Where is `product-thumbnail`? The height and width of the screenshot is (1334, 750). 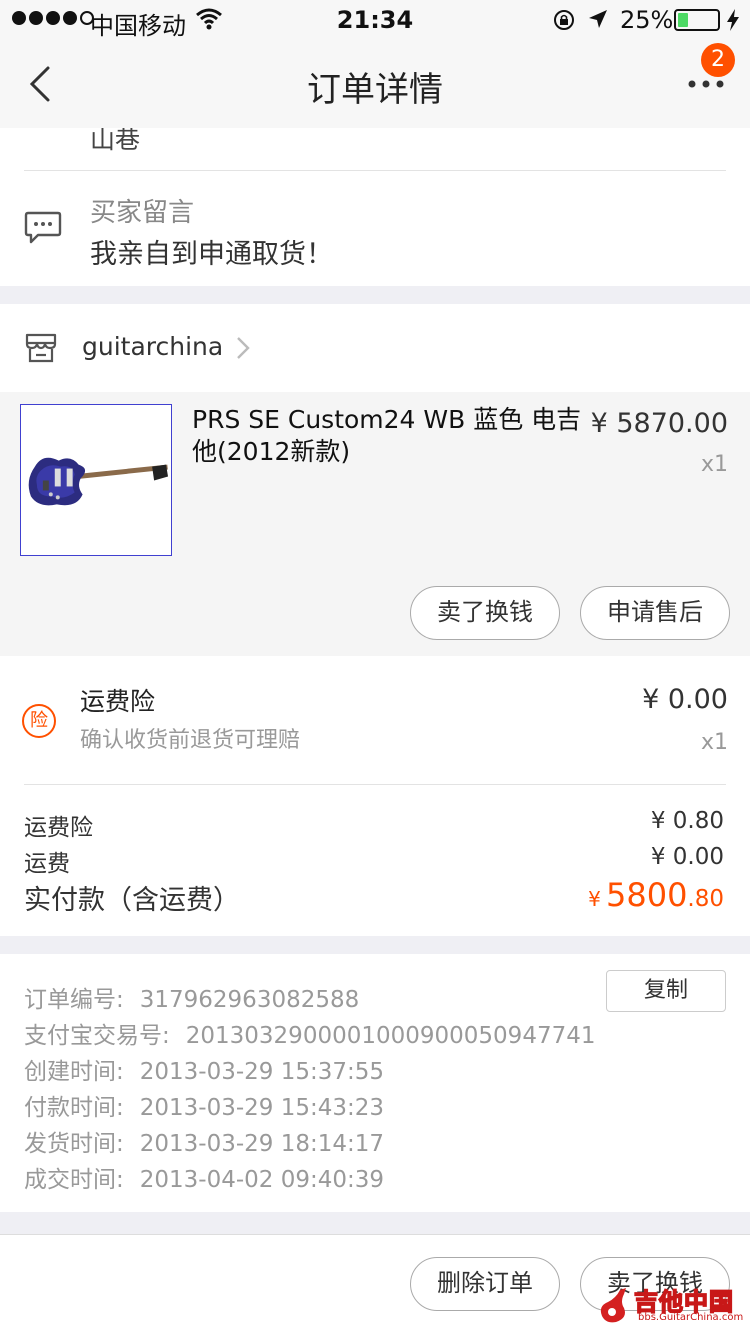
product-thumbnail is located at coordinates (96, 480).